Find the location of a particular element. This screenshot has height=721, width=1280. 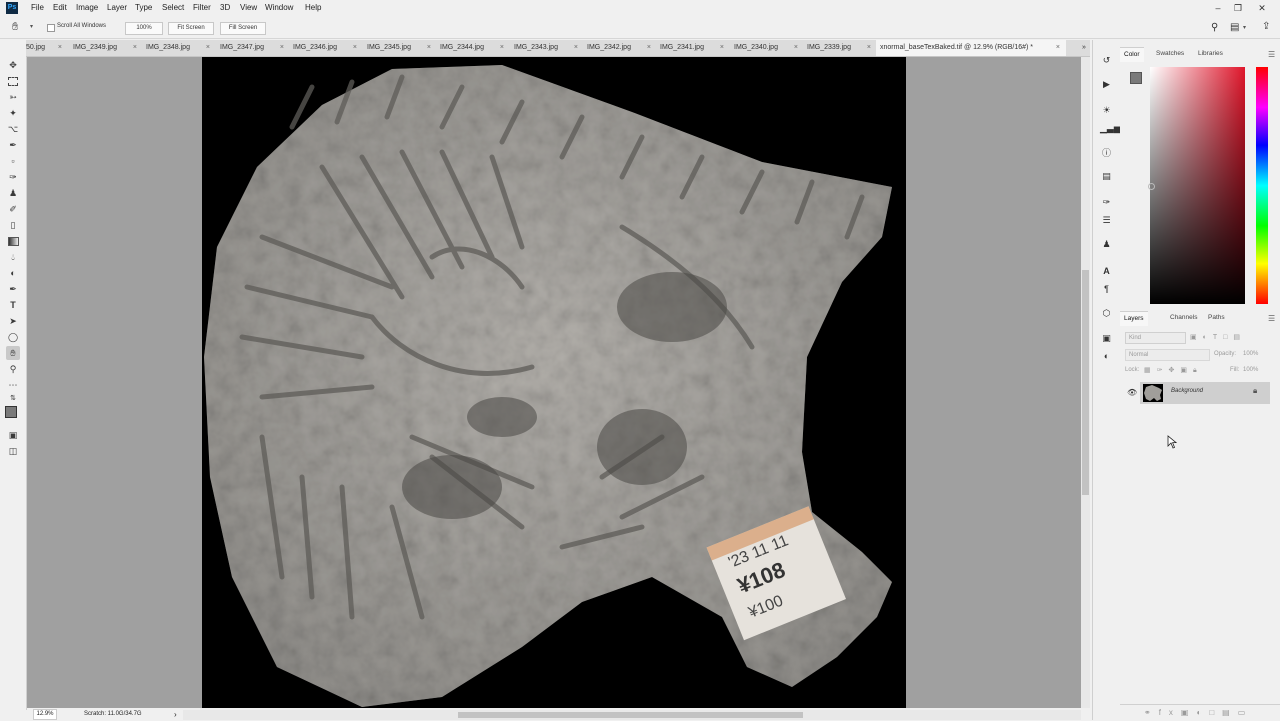

zoom-level-field: 12.9% is located at coordinates (45, 714).